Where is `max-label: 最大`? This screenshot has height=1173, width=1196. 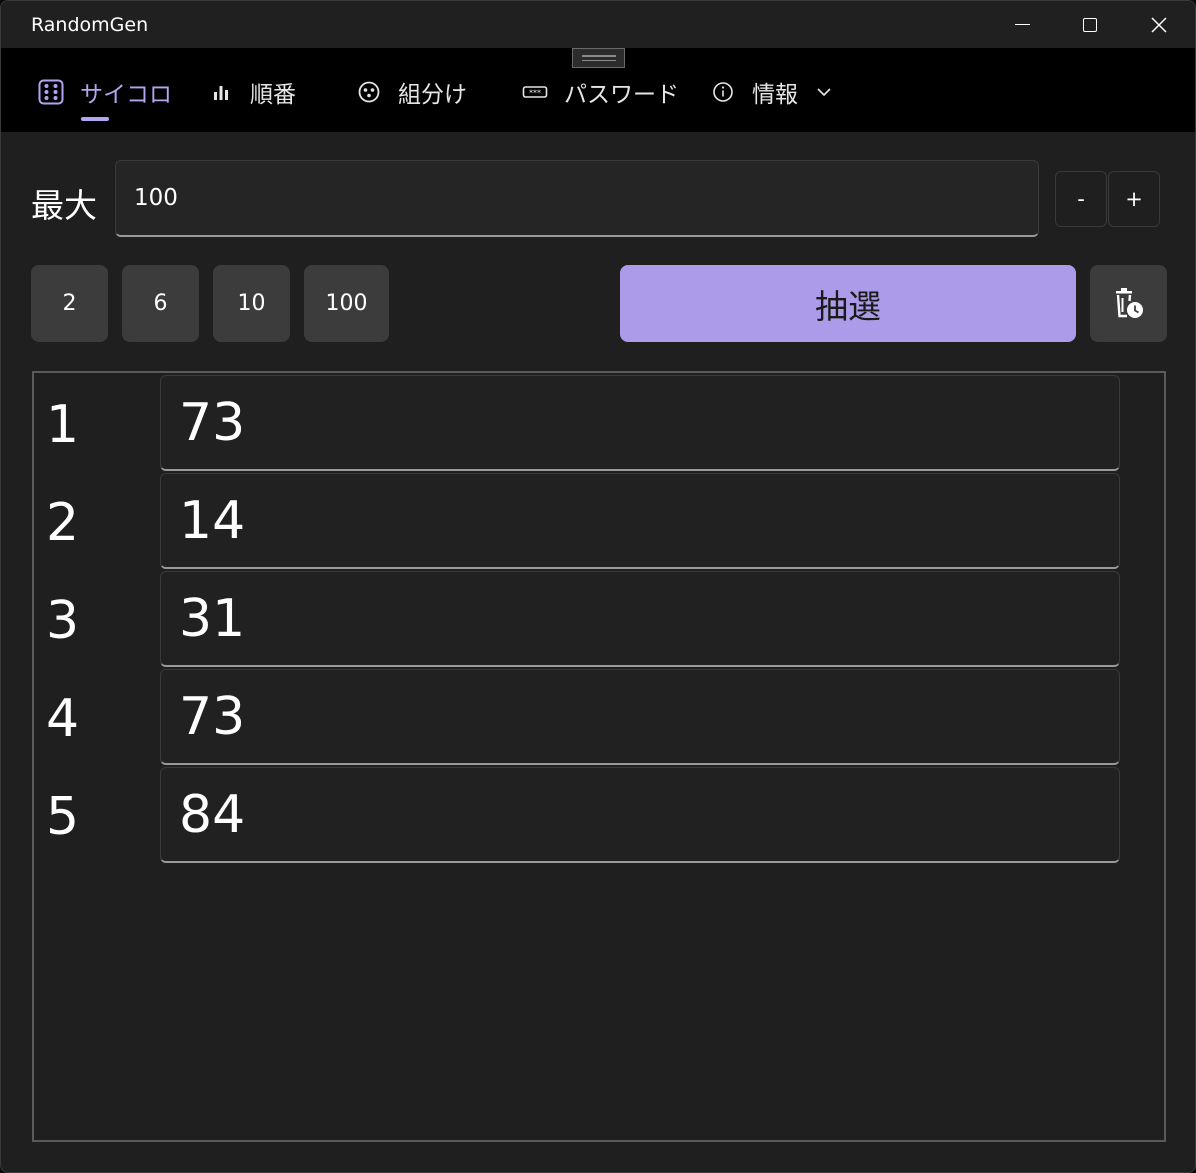 max-label: 最大 is located at coordinates (64, 205).